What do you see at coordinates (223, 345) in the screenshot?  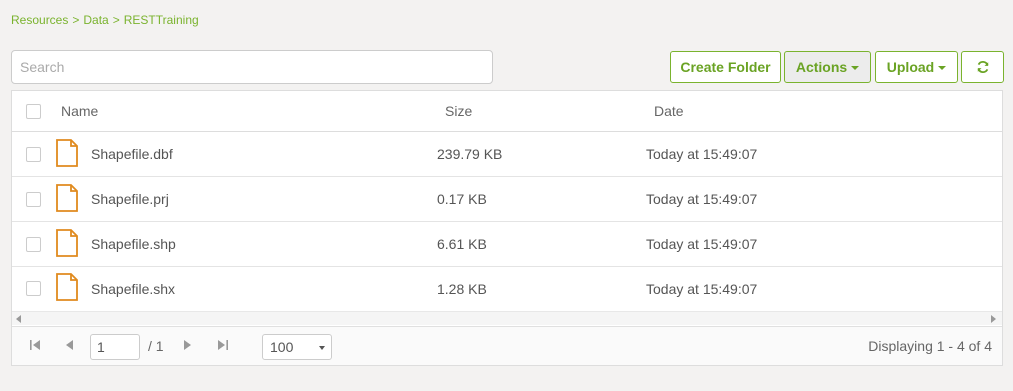 I see `last-page-icon` at bounding box center [223, 345].